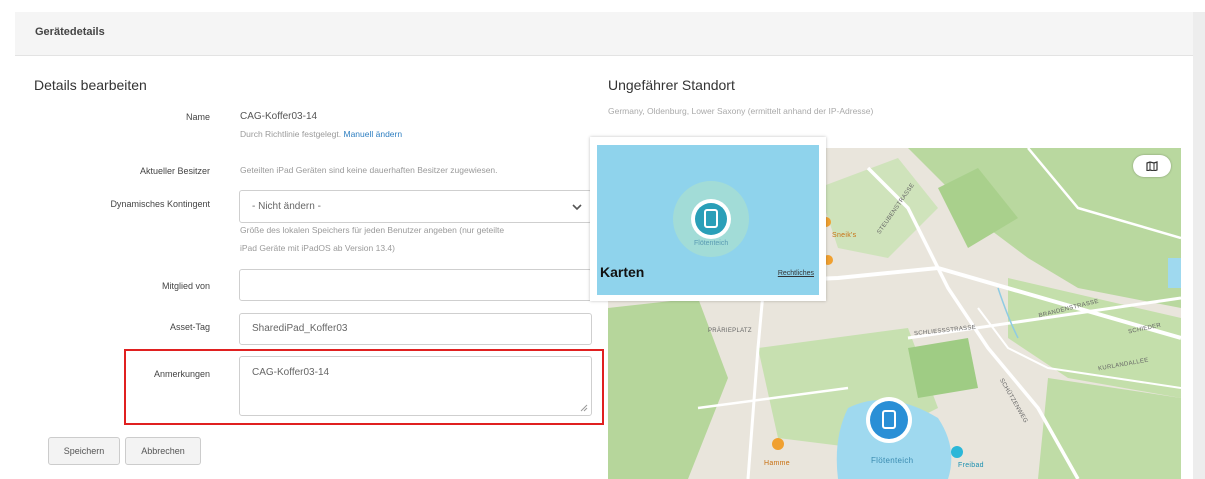 This screenshot has height=479, width=1205. I want to click on quota-label: Dynamisches Kontingent, so click(160, 204).